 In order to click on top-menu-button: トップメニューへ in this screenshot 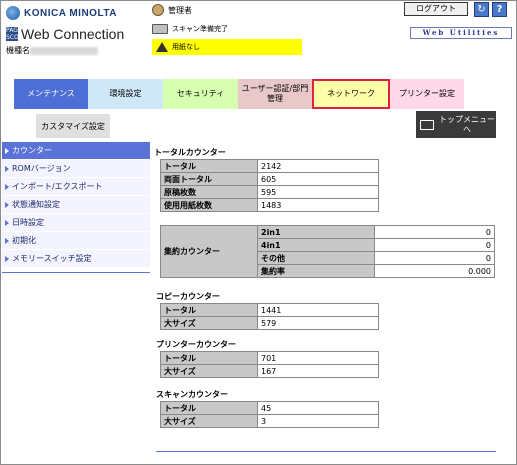, I will do `click(456, 124)`.